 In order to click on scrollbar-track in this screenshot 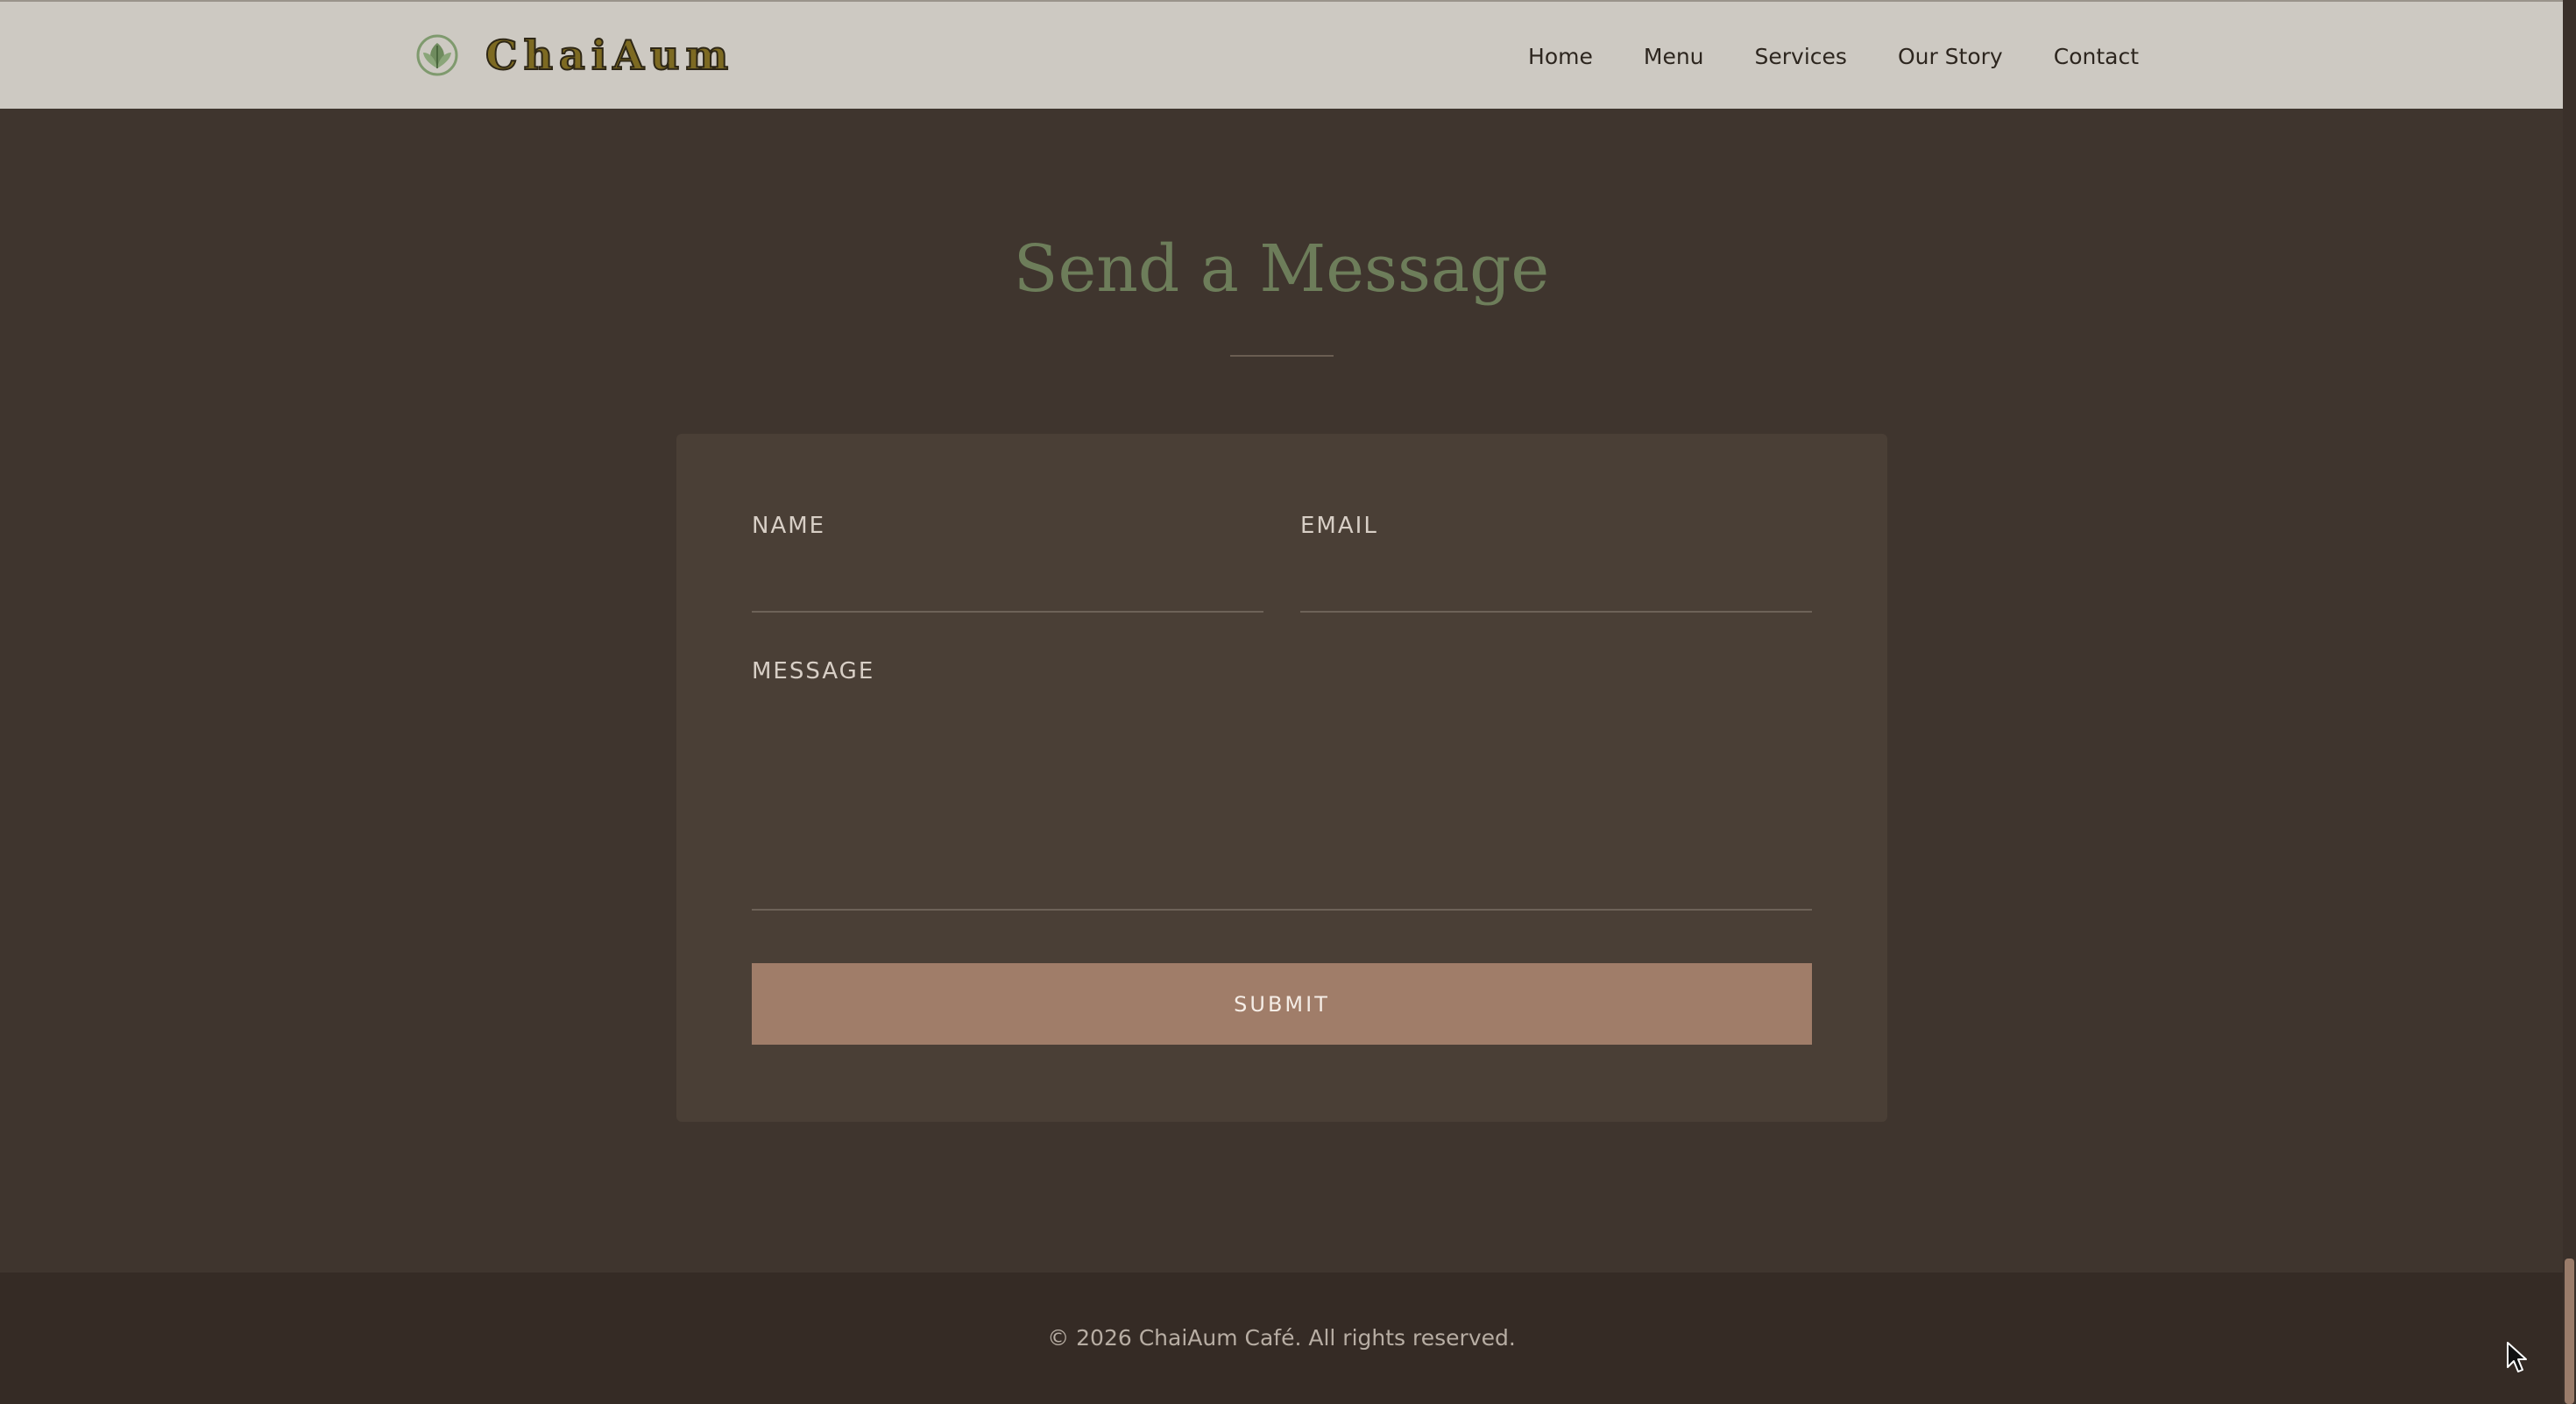, I will do `click(2569, 702)`.